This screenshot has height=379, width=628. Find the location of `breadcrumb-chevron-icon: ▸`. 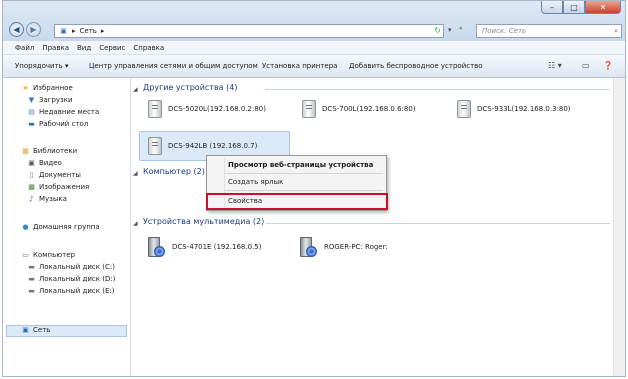

breadcrumb-chevron-icon: ▸ is located at coordinates (103, 31).